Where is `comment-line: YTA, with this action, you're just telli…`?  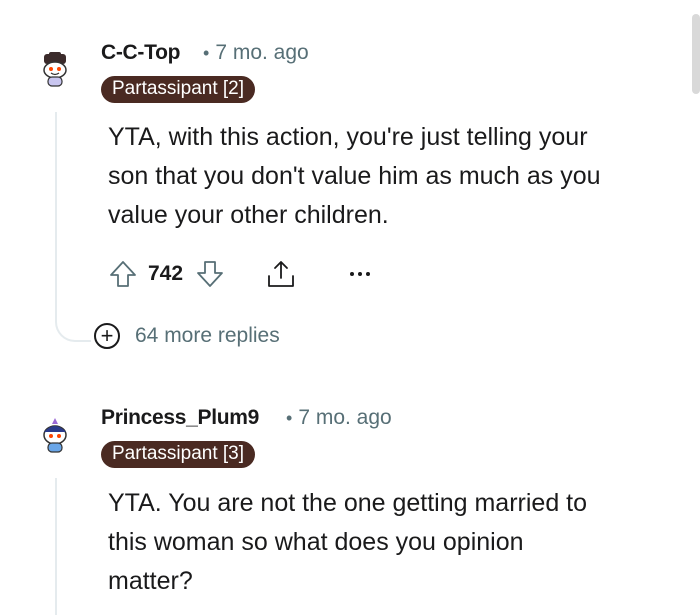
comment-line: YTA, with this action, you're just telli… is located at coordinates (348, 137).